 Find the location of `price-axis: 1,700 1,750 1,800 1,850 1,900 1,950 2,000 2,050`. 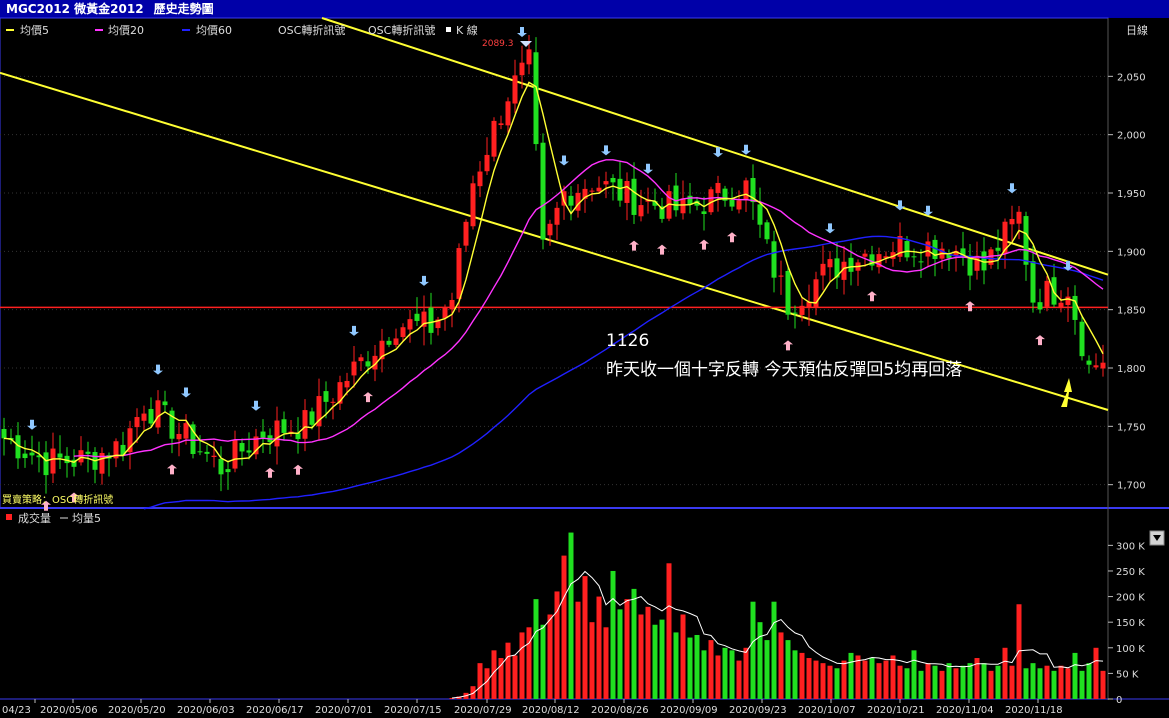

price-axis: 1,700 1,750 1,800 1,850 1,900 1,950 2,000 2,050 is located at coordinates (1127, 282).